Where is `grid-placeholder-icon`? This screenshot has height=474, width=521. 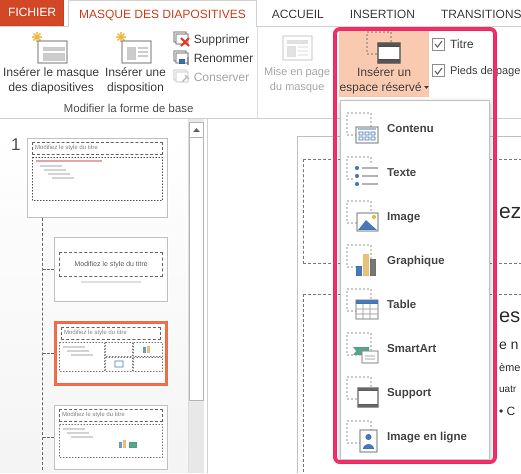 grid-placeholder-icon is located at coordinates (363, 129).